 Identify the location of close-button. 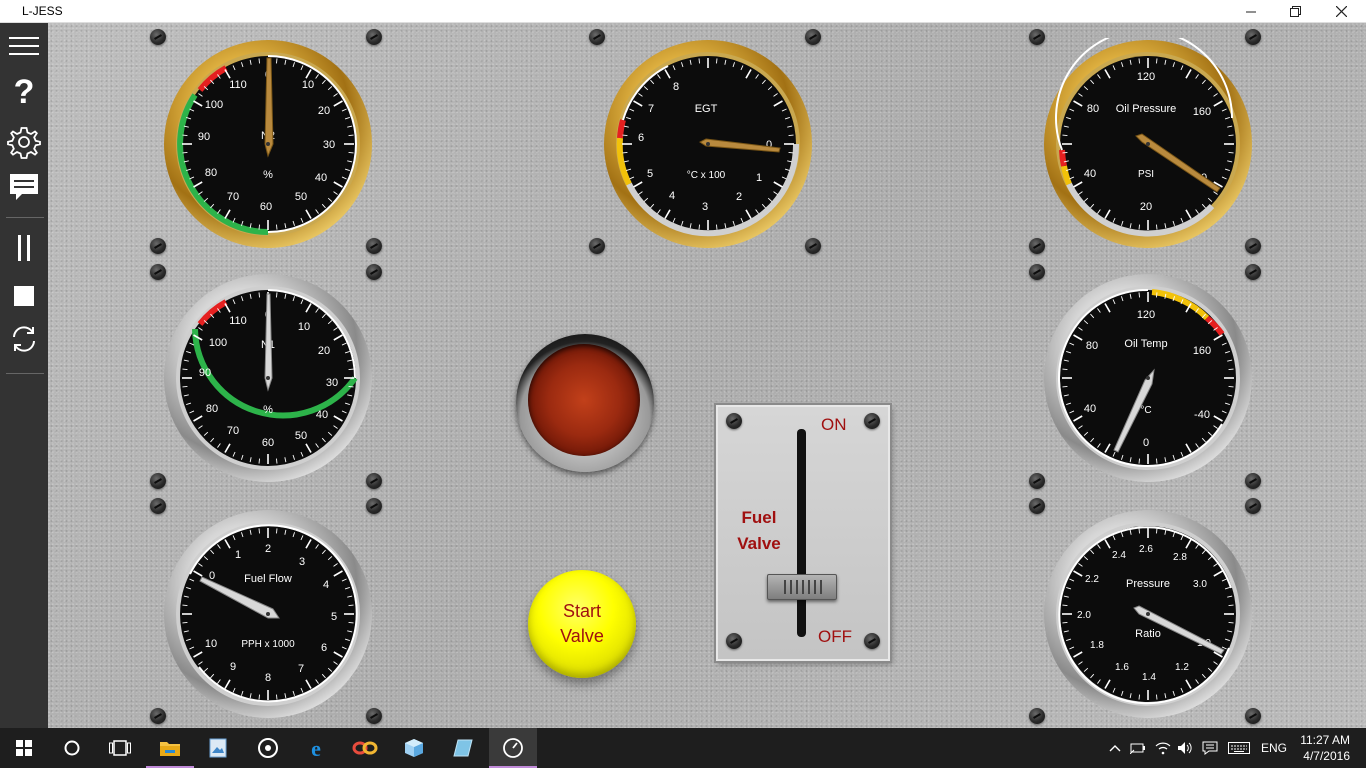
(1341, 11).